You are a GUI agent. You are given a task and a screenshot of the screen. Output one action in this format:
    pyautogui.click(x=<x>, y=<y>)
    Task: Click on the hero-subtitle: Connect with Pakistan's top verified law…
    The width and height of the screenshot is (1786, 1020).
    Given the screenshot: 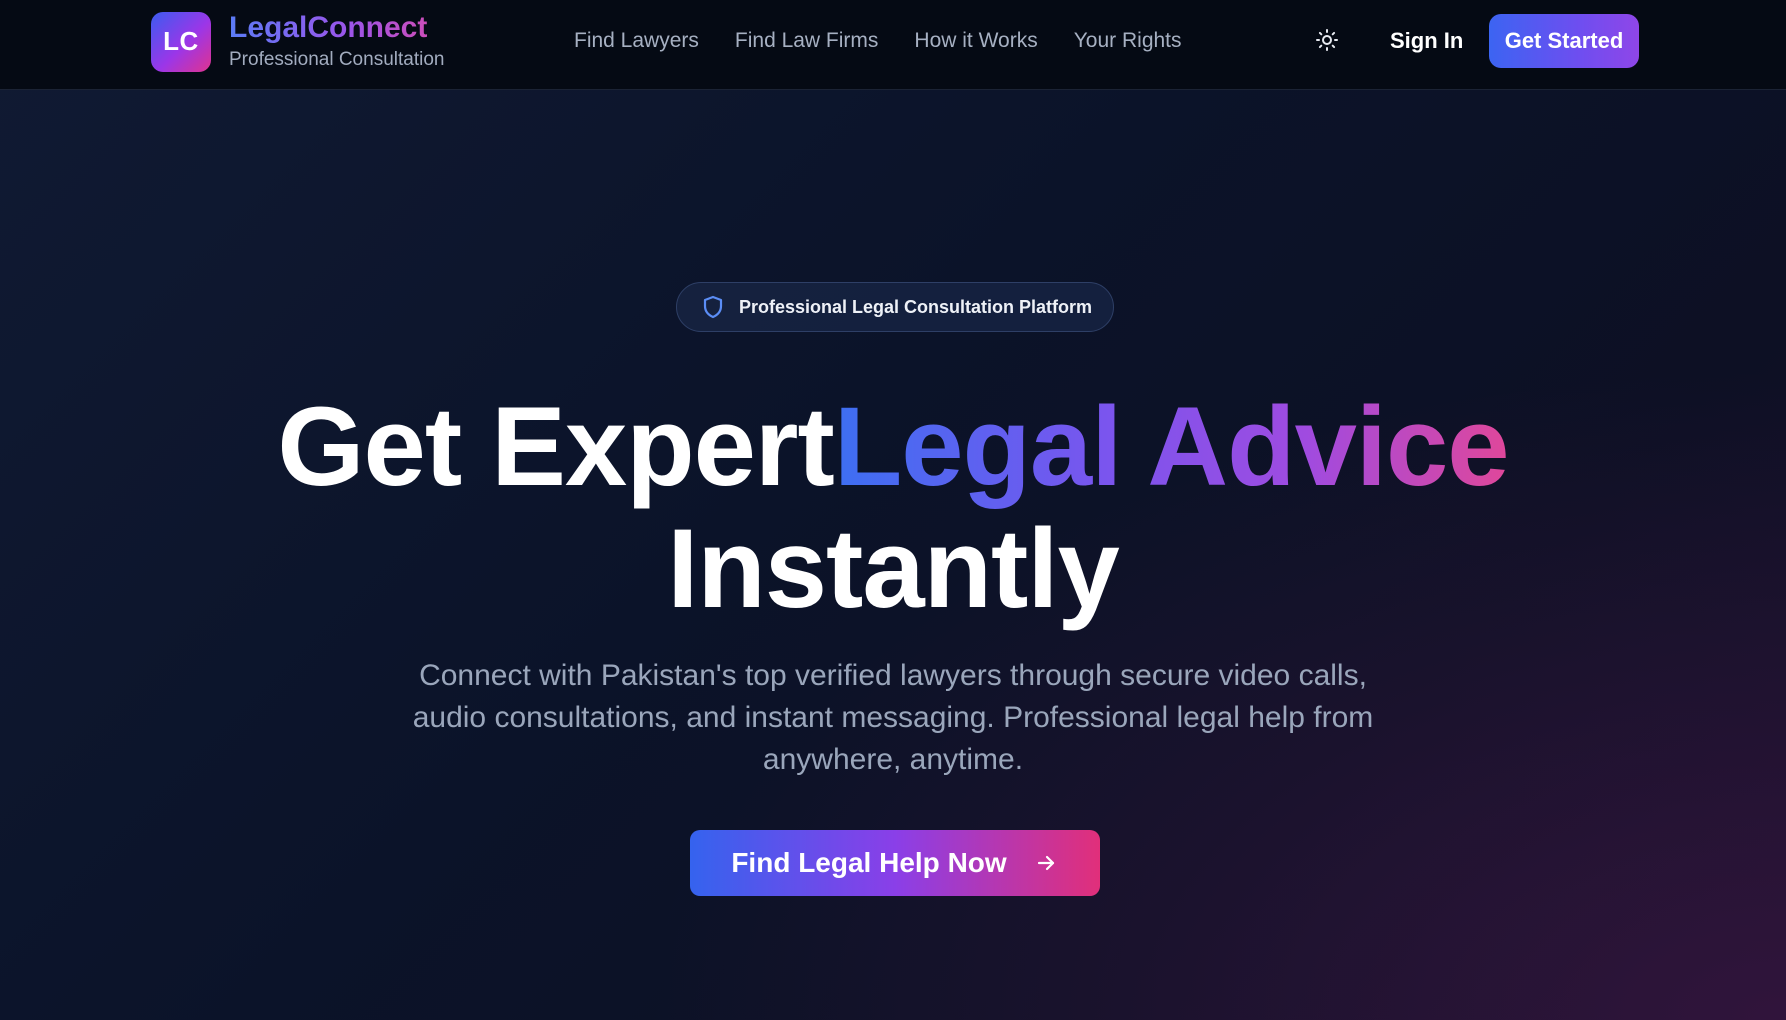 What is the action you would take?
    pyautogui.click(x=893, y=717)
    